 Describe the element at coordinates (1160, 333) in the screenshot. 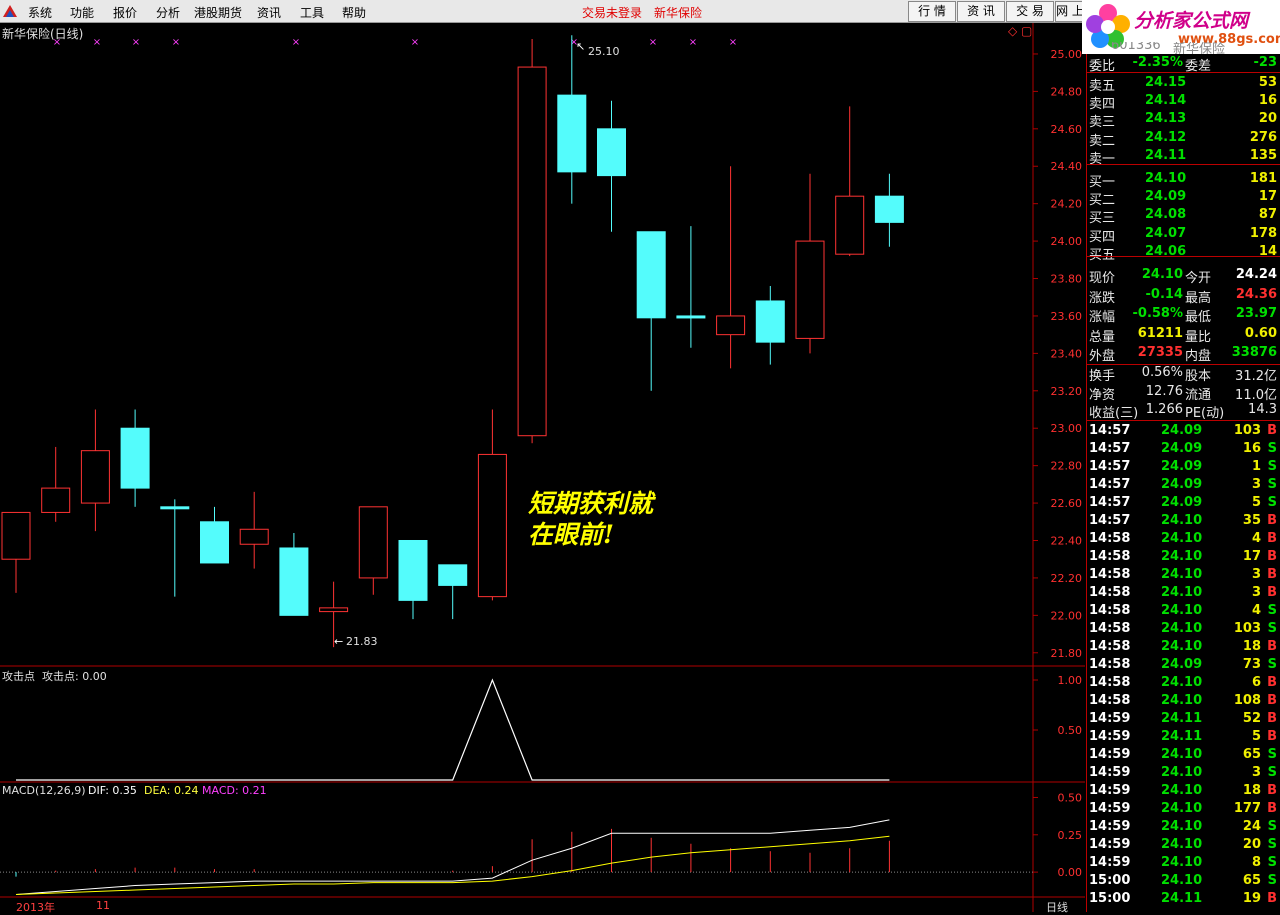

I see `stat-value: 61211` at that location.